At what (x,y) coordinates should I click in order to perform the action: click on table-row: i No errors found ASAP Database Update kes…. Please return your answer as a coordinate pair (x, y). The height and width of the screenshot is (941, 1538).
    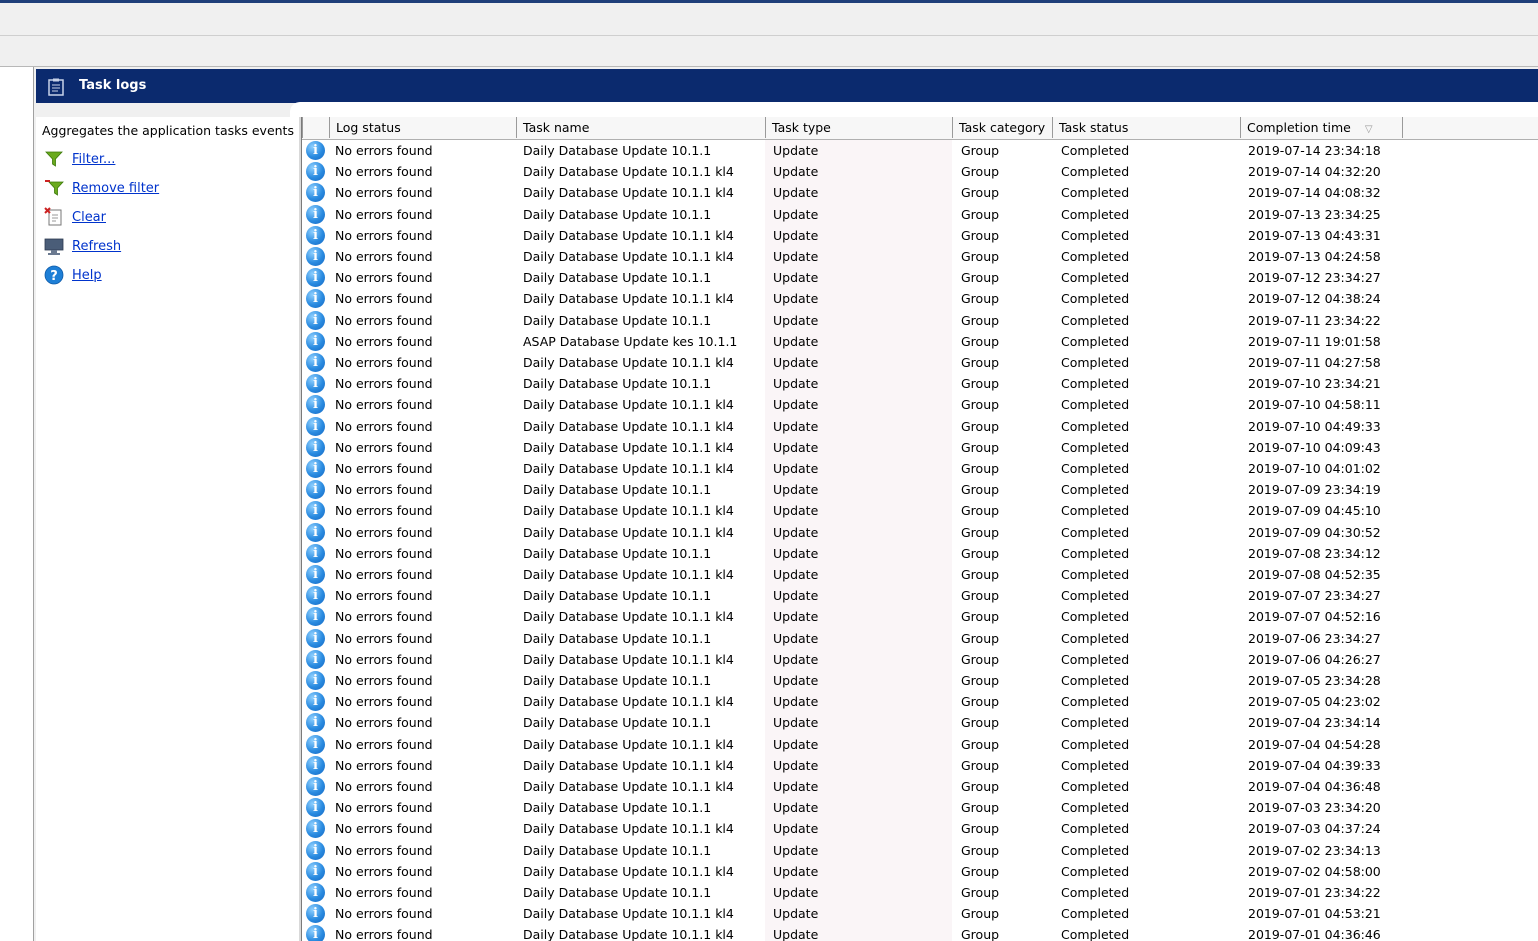
    Looking at the image, I should click on (920, 341).